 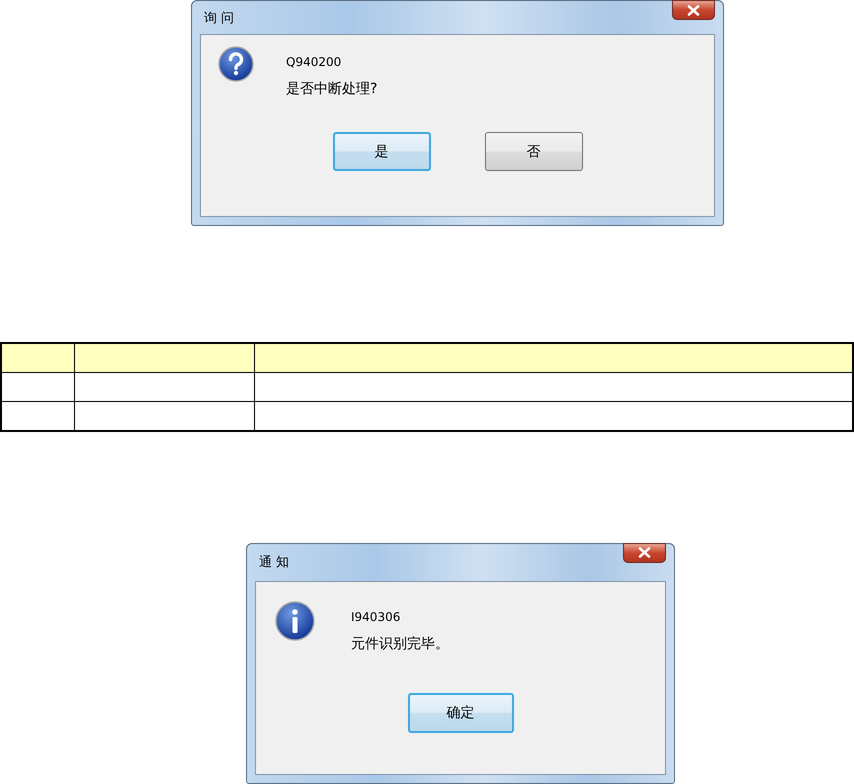 I want to click on window-title: 通 知, so click(x=274, y=563).